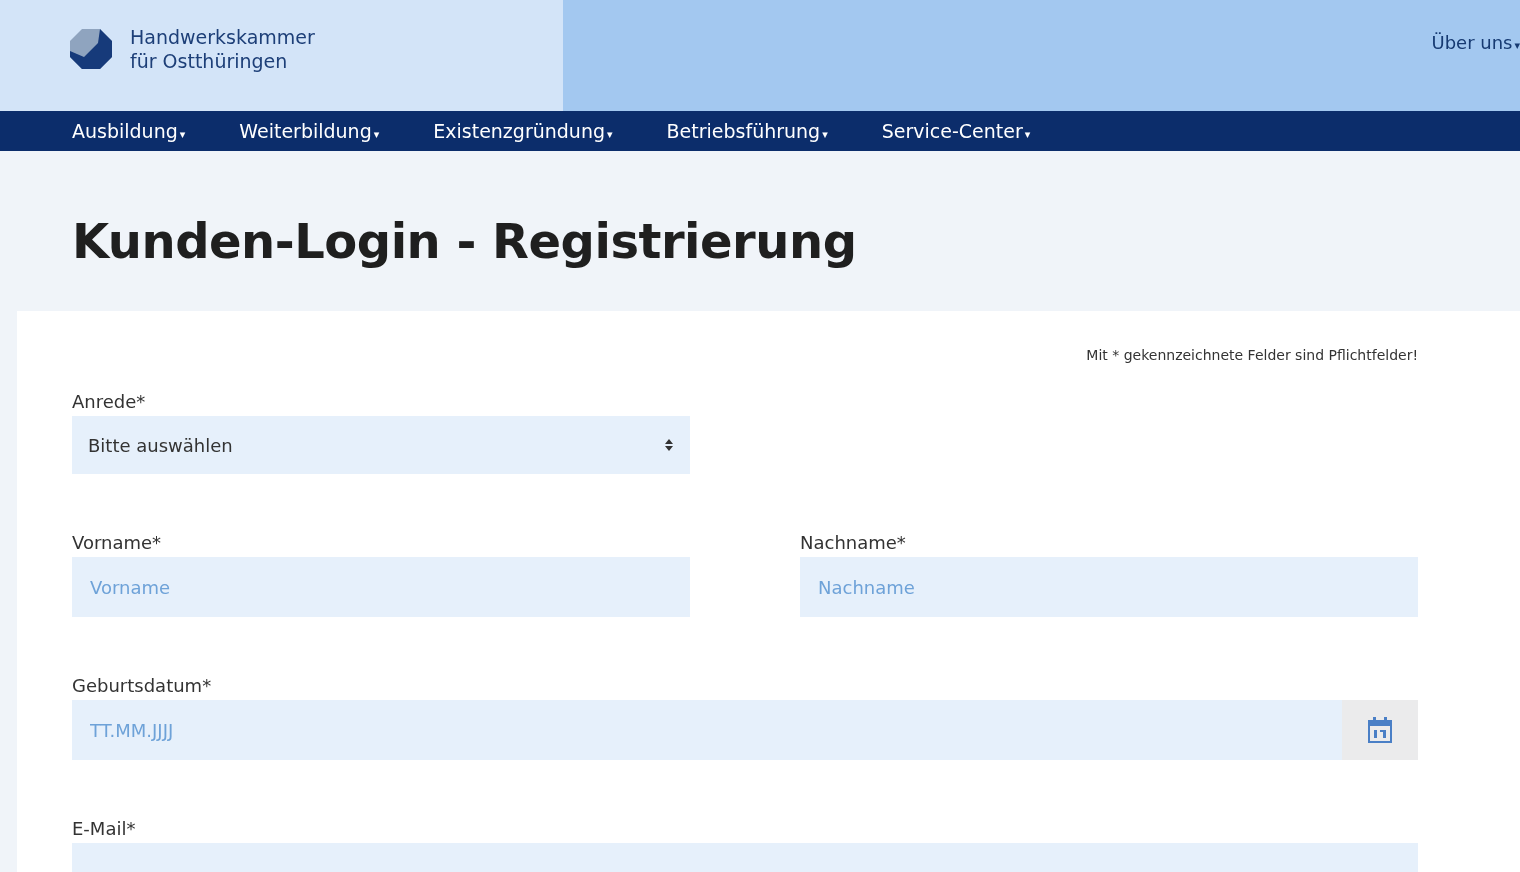 The image size is (1520, 872). I want to click on text-input-field: Vorname, so click(381, 587).